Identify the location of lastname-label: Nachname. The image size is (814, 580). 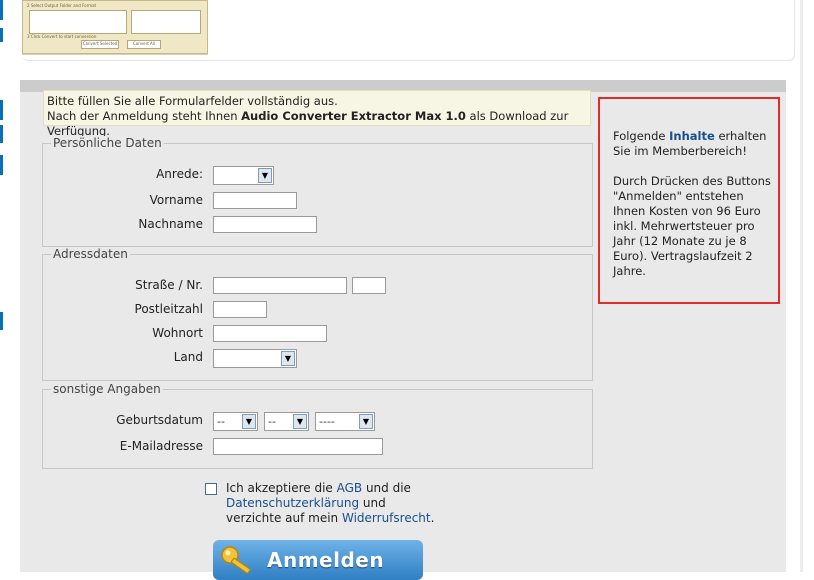
(170, 224).